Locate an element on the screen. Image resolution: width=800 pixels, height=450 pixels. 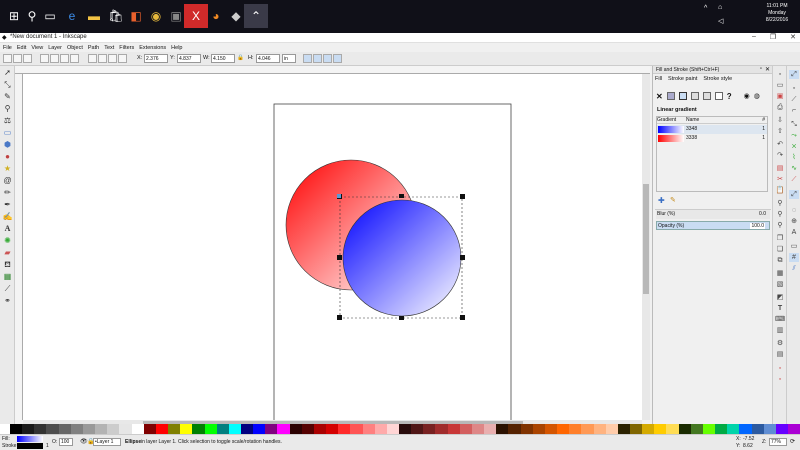
zoom-field: 77% is located at coordinates (778, 442).